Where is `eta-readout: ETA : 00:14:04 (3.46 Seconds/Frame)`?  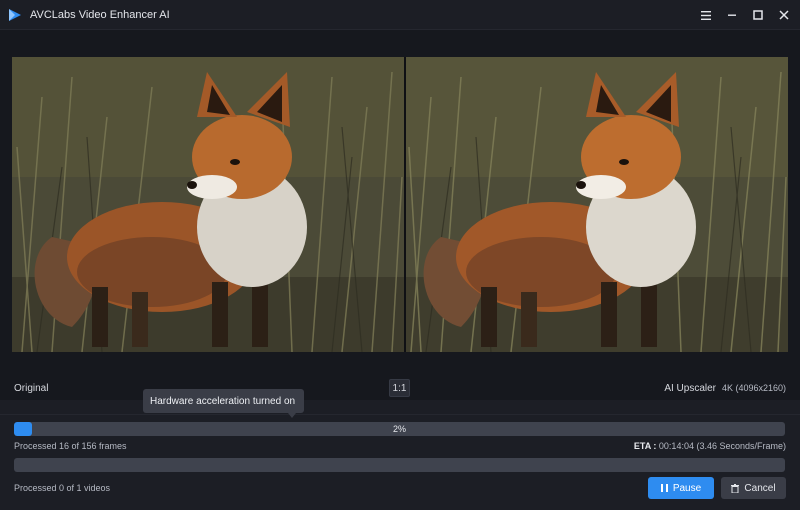
eta-readout: ETA : 00:14:04 (3.46 Seconds/Frame) is located at coordinates (710, 446).